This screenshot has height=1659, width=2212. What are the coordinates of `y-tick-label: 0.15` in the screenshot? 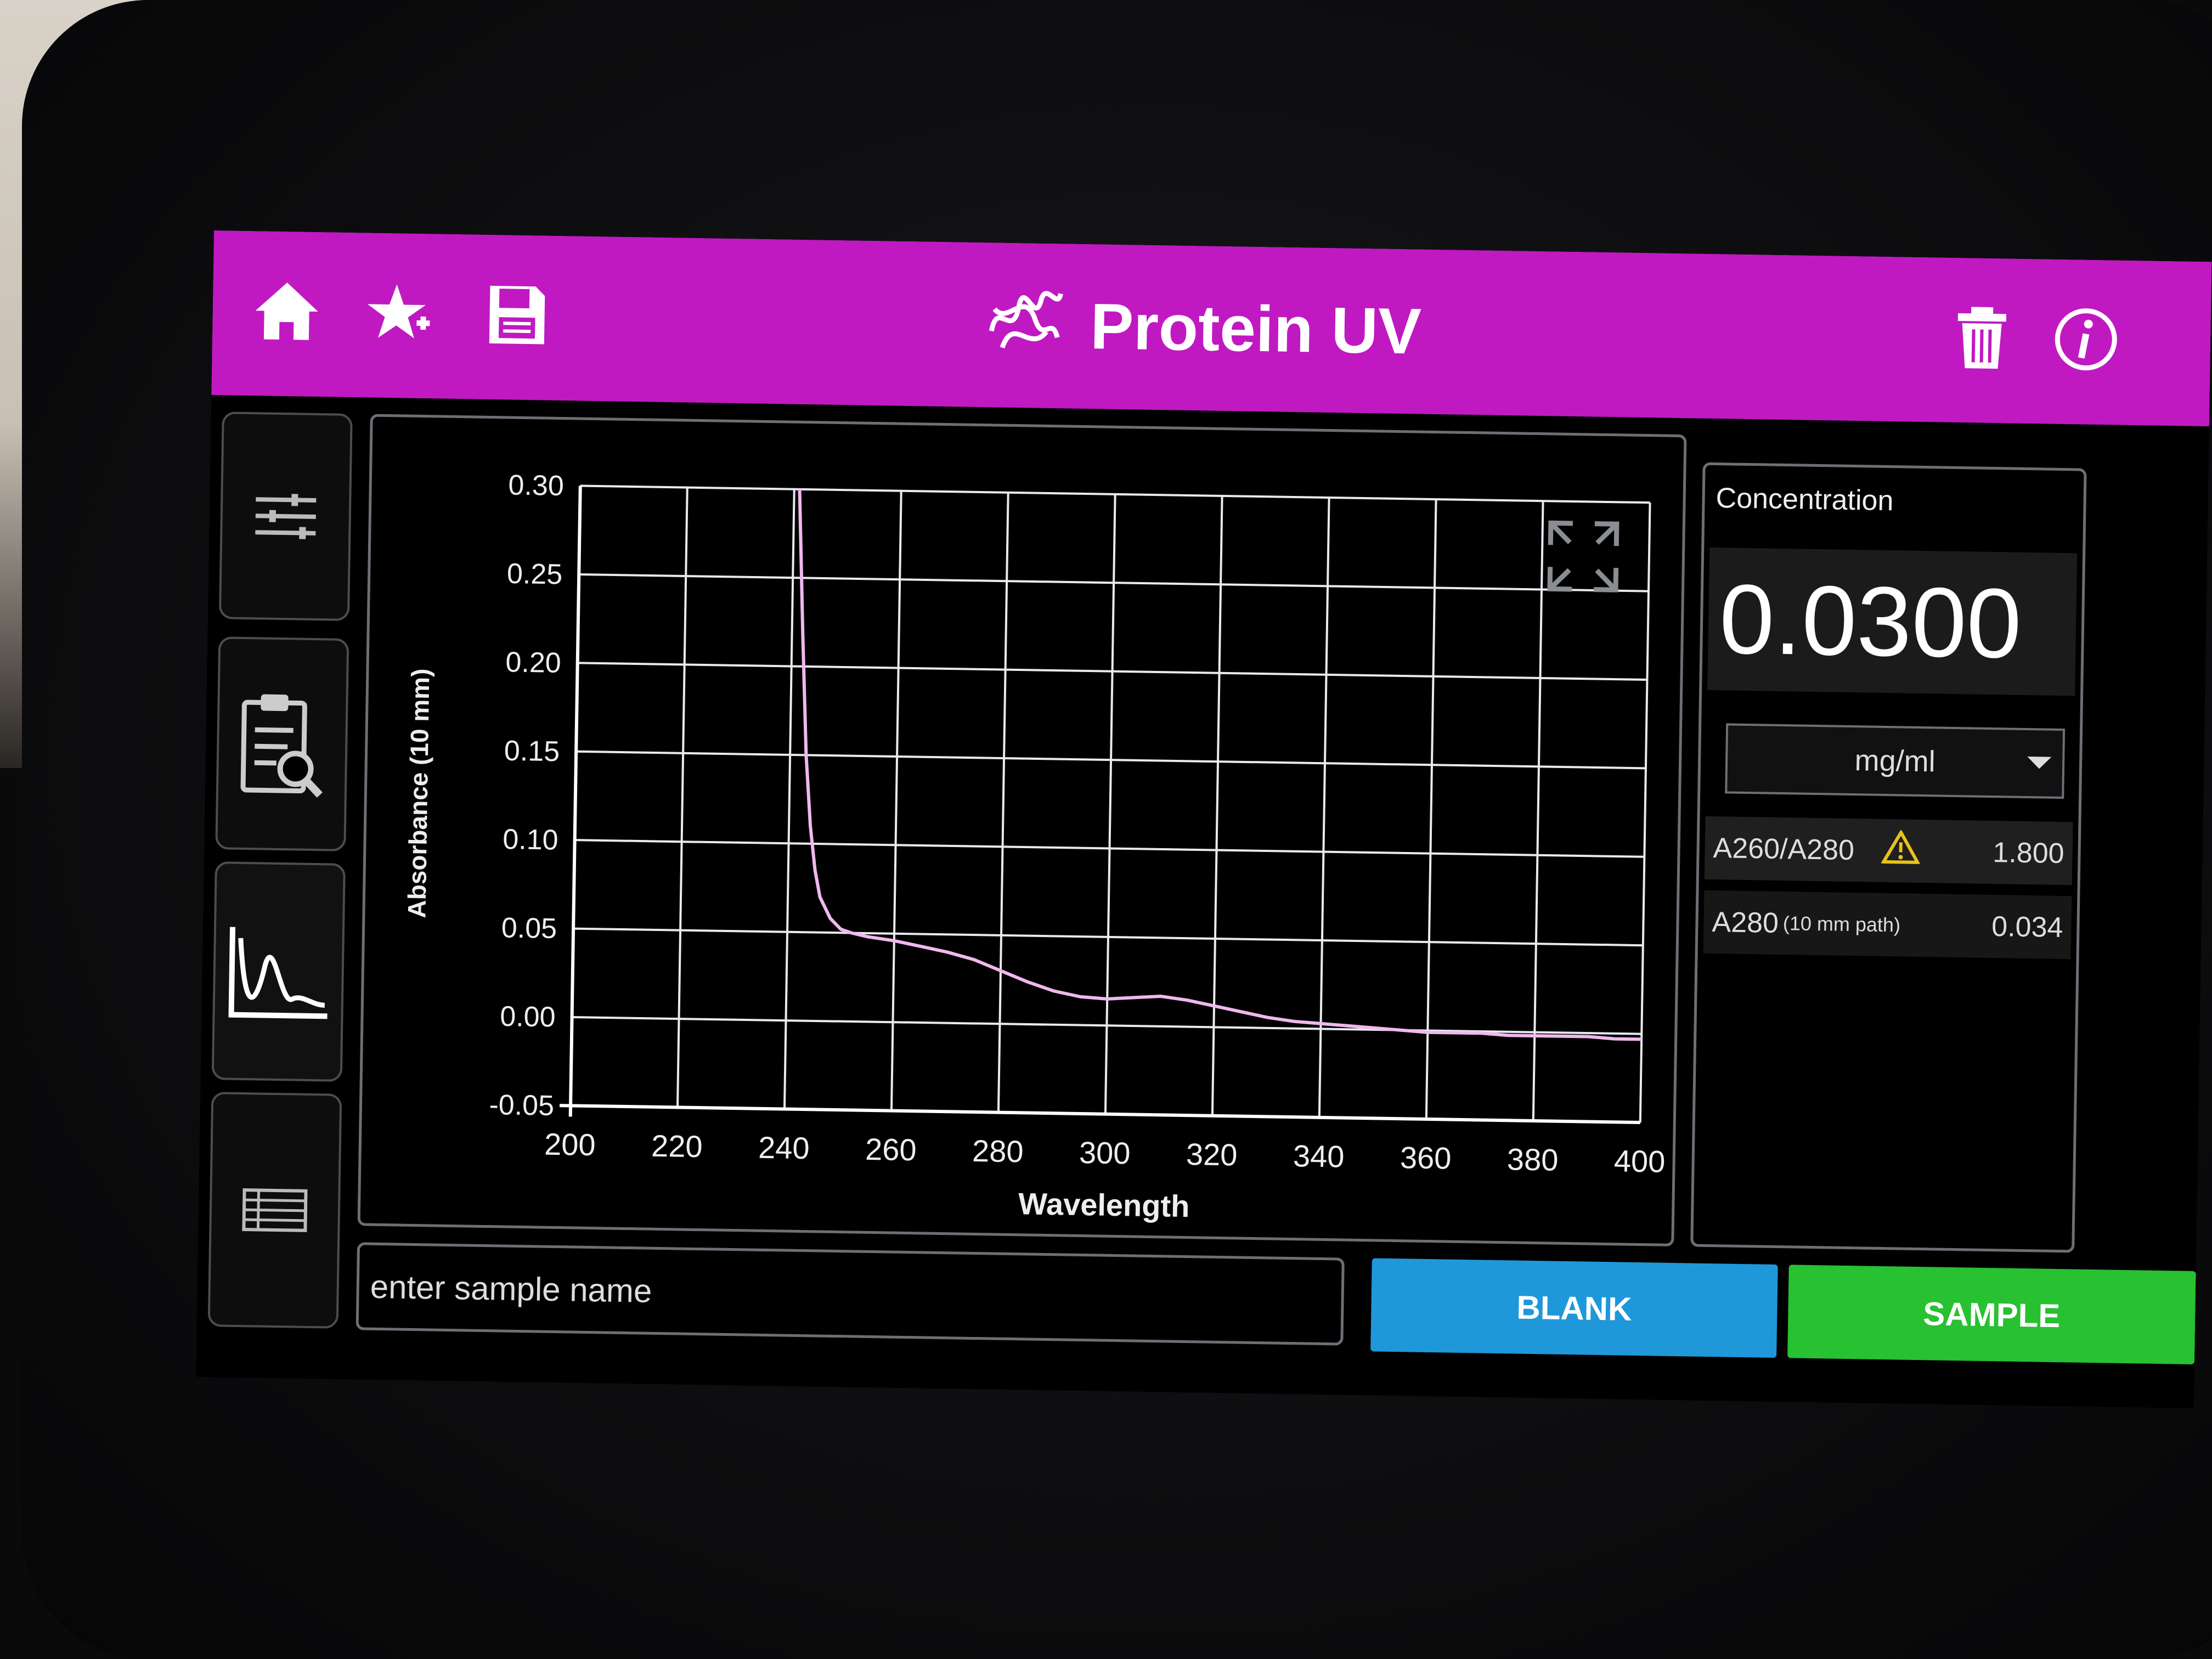 It's located at (532, 751).